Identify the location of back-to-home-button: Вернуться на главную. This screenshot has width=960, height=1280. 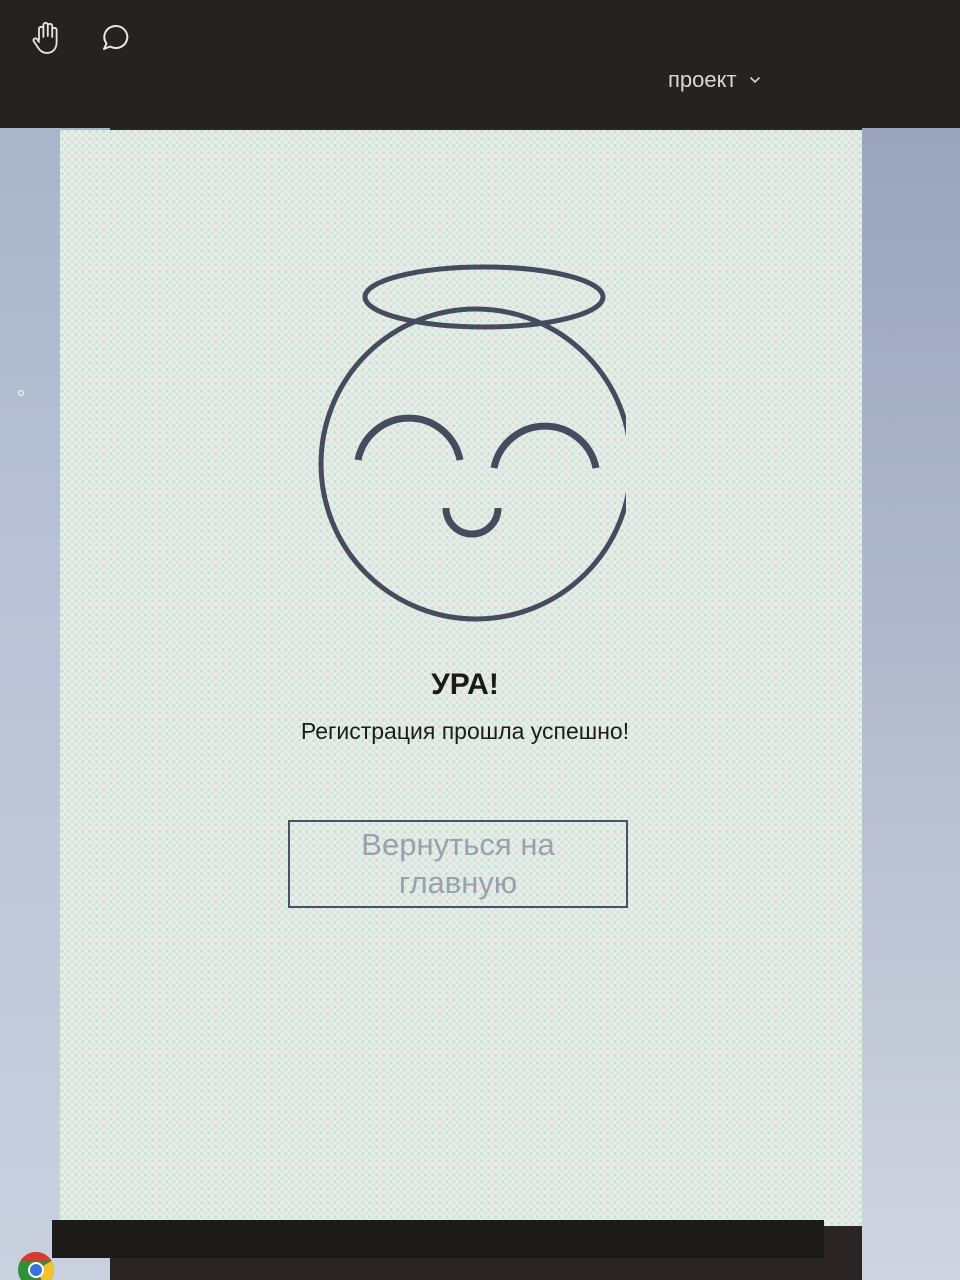
(458, 864).